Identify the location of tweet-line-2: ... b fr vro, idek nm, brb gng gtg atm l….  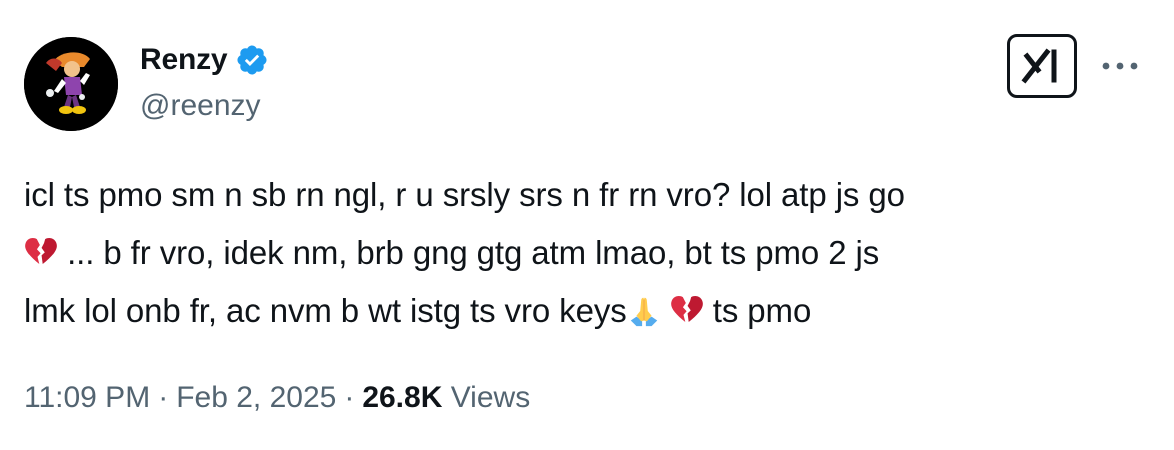
(584, 253).